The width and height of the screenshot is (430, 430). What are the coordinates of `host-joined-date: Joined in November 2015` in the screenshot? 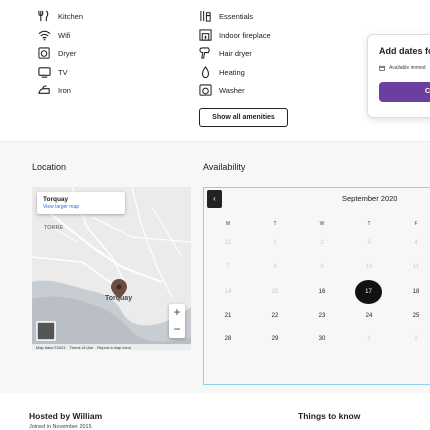 It's located at (60, 427).